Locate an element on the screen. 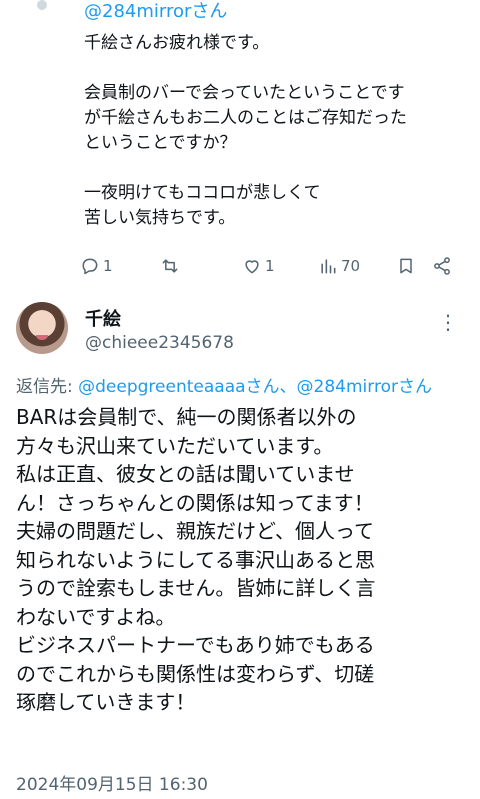 This screenshot has height=799, width=480. body-line: 私は正直、彼女との話は聞いていませ is located at coordinates (185, 474).